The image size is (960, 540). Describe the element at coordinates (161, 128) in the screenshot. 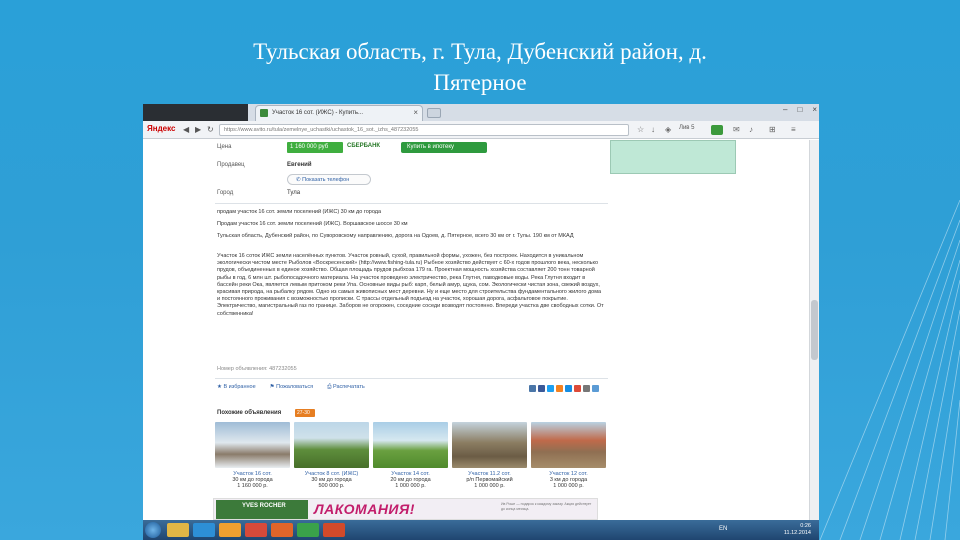

I see `yandex-logo: Яндекс` at that location.